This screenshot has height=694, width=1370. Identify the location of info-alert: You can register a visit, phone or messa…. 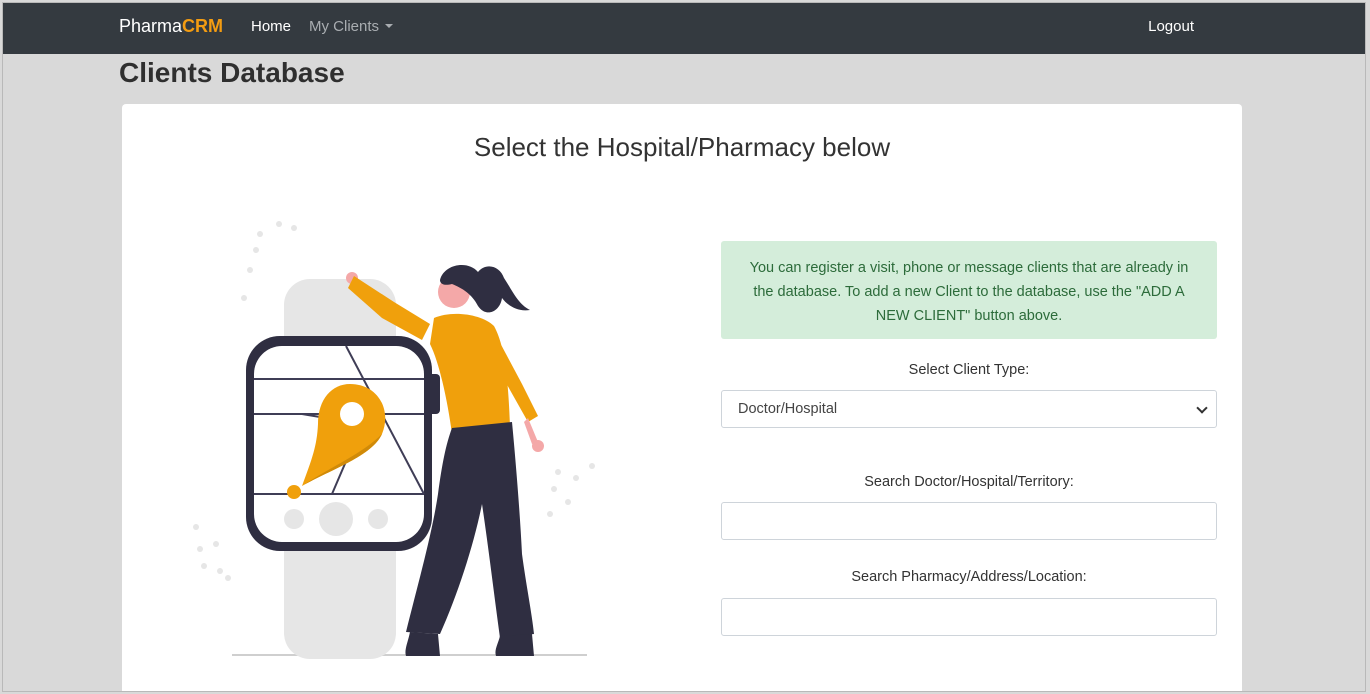
(969, 290).